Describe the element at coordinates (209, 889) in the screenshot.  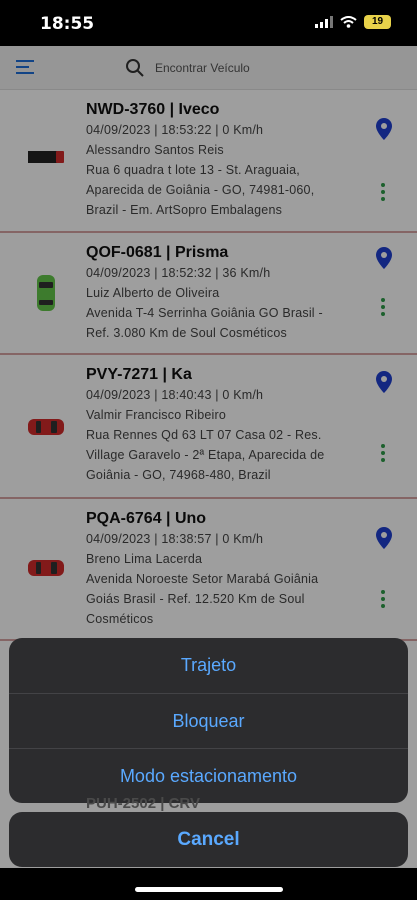
I see `home-indicator` at that location.